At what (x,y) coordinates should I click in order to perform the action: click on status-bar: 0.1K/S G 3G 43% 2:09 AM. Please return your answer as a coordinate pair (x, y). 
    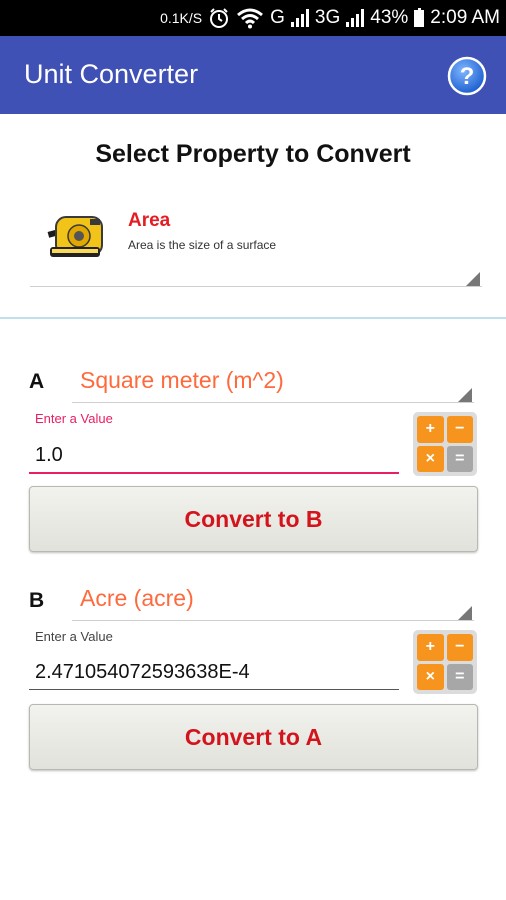
    Looking at the image, I should click on (253, 18).